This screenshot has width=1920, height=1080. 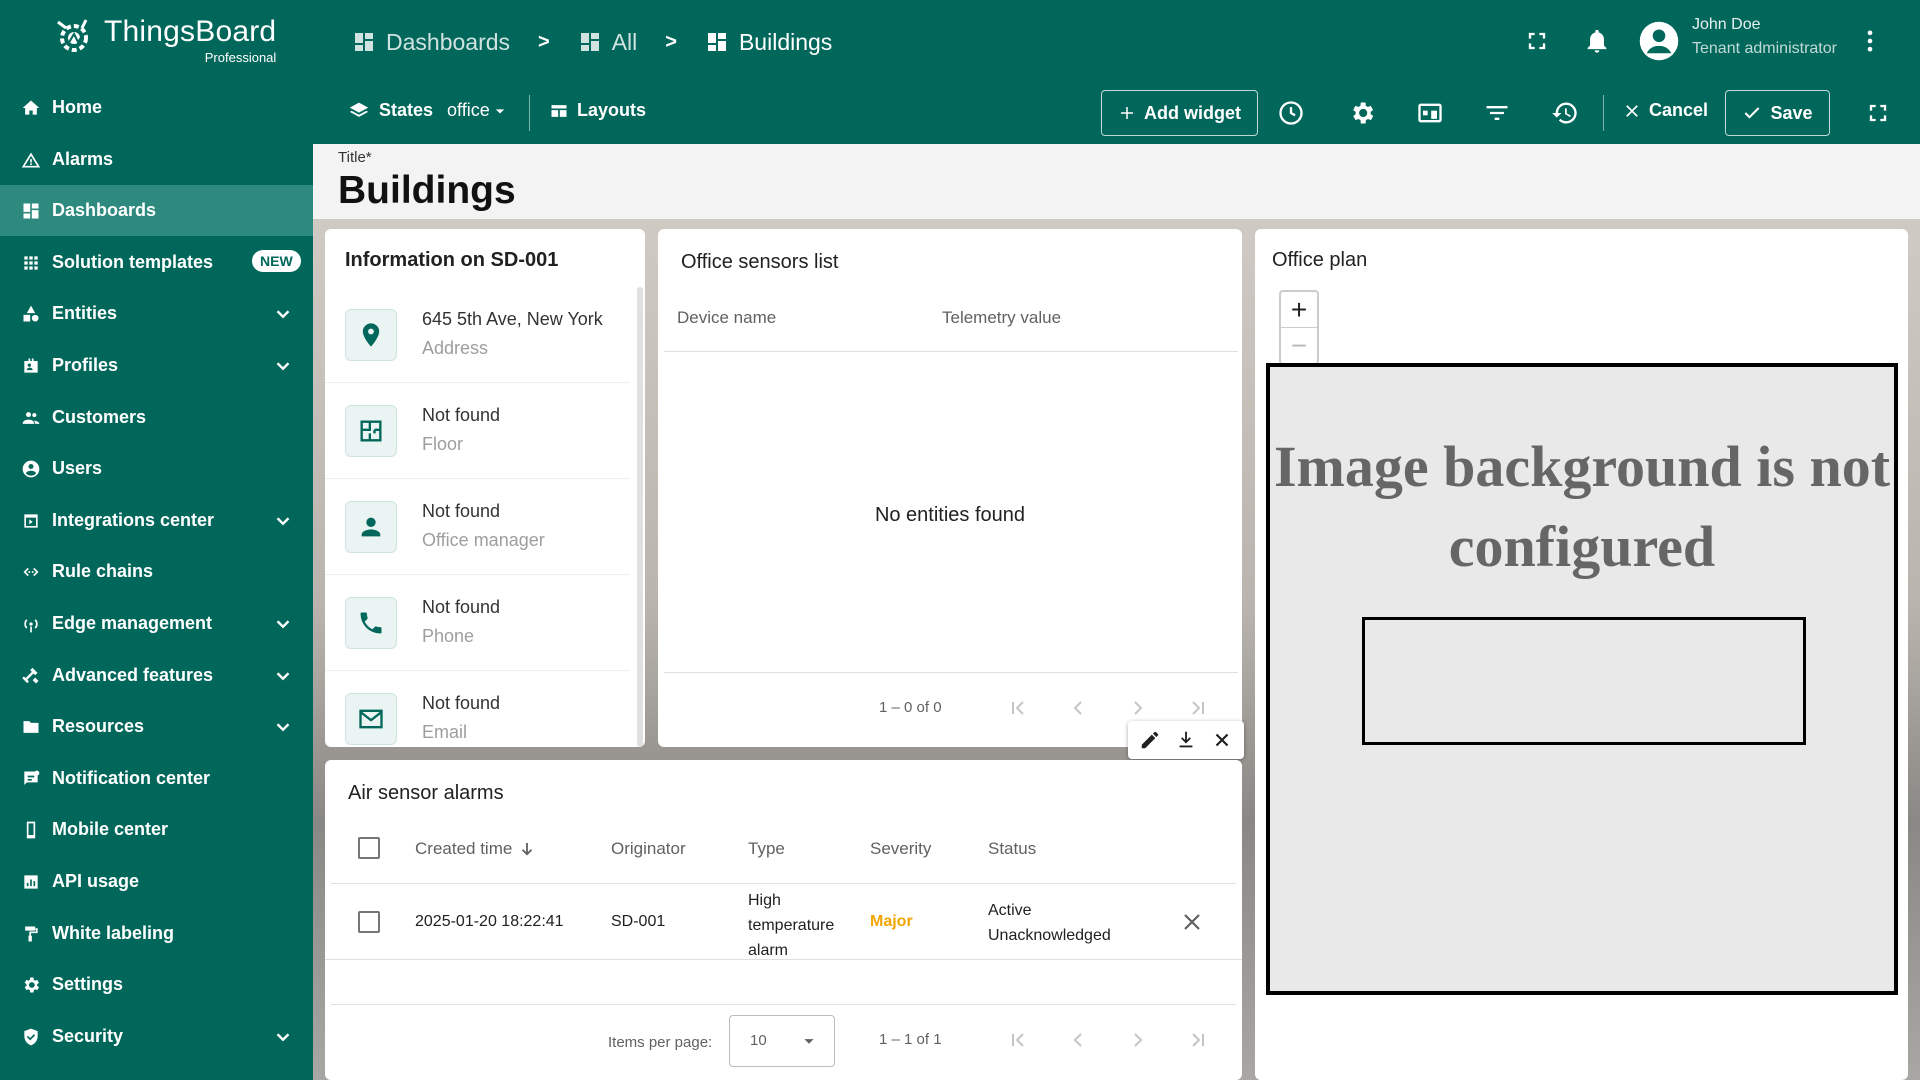 What do you see at coordinates (156, 984) in the screenshot?
I see `sidebar-item-settings: Settings` at bounding box center [156, 984].